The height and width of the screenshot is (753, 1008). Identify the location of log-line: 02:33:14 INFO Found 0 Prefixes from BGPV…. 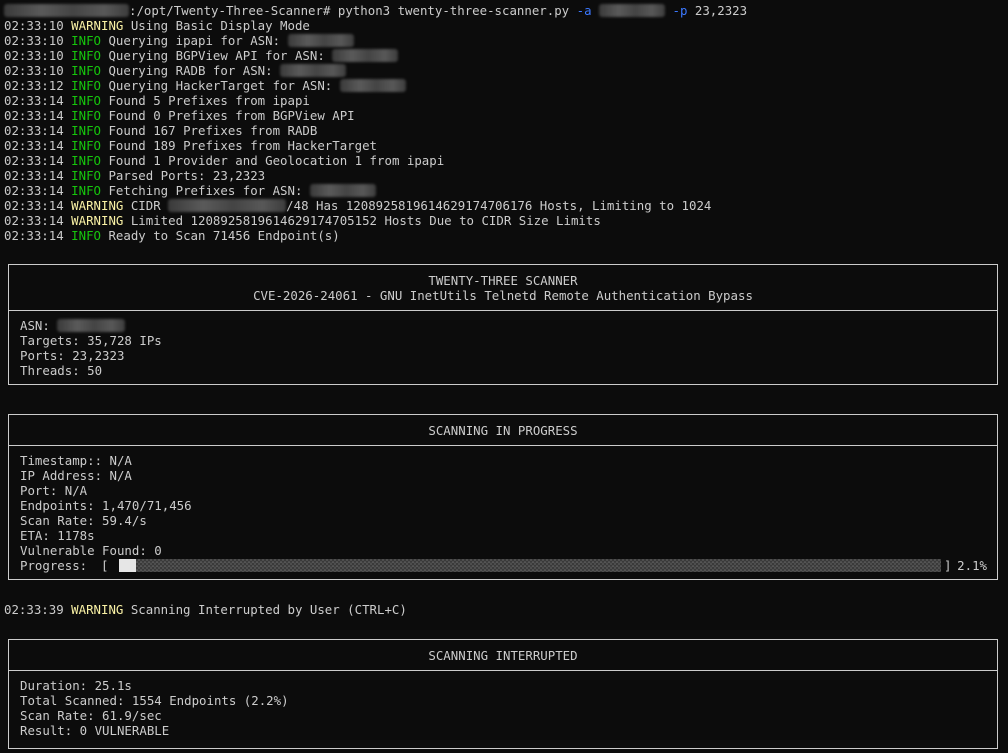
(179, 115).